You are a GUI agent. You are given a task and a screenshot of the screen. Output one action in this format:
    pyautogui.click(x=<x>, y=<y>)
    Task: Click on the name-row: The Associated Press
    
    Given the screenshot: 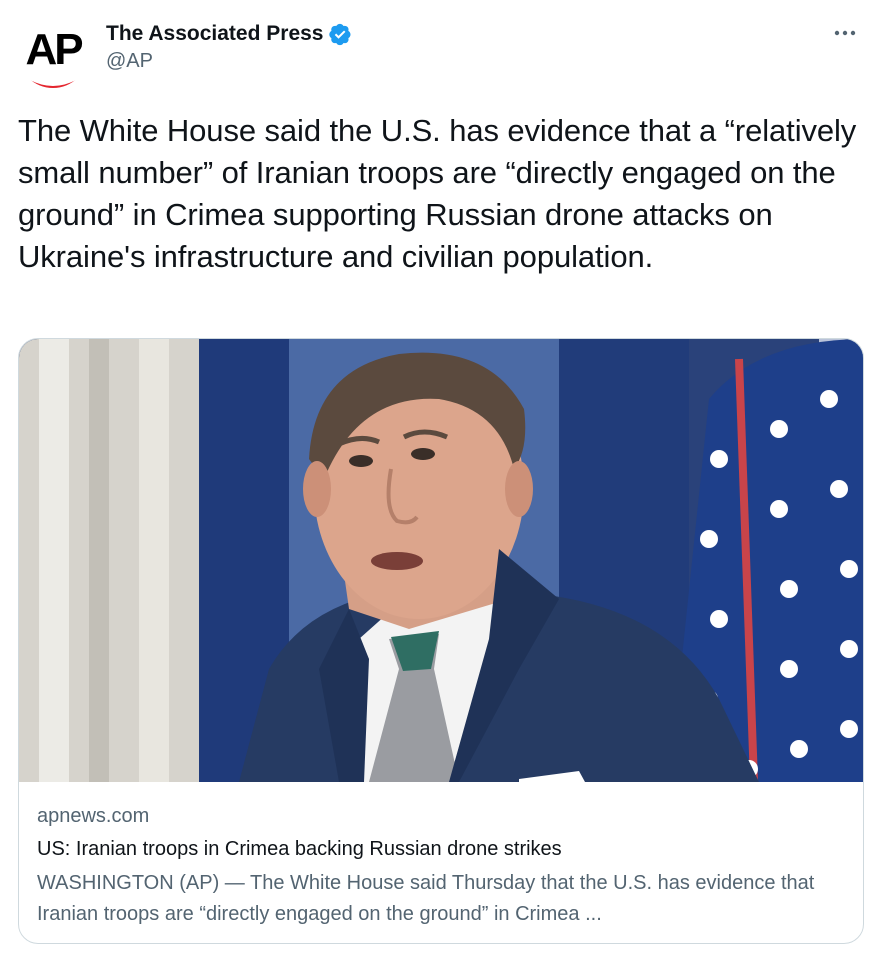 What is the action you would take?
    pyautogui.click(x=229, y=34)
    